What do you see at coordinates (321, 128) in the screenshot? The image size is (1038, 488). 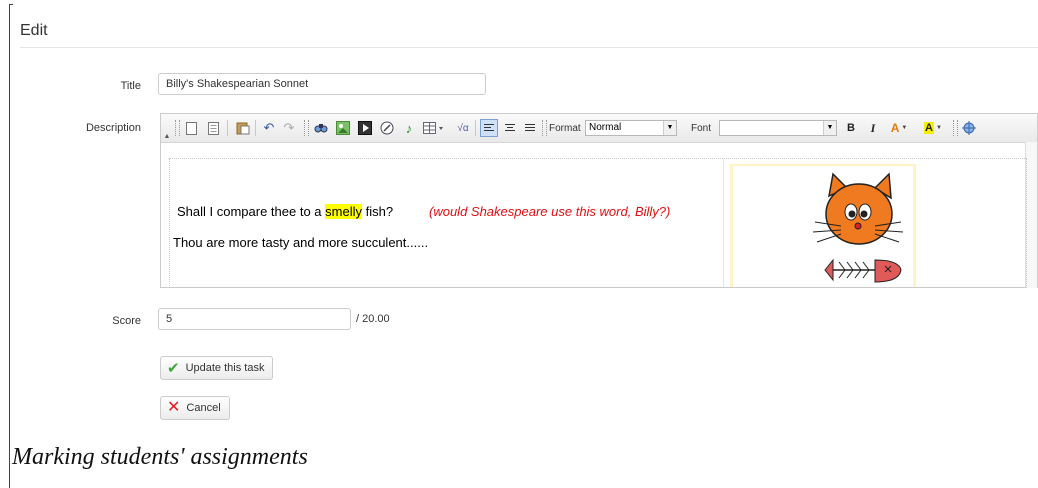 I see `find-icon` at bounding box center [321, 128].